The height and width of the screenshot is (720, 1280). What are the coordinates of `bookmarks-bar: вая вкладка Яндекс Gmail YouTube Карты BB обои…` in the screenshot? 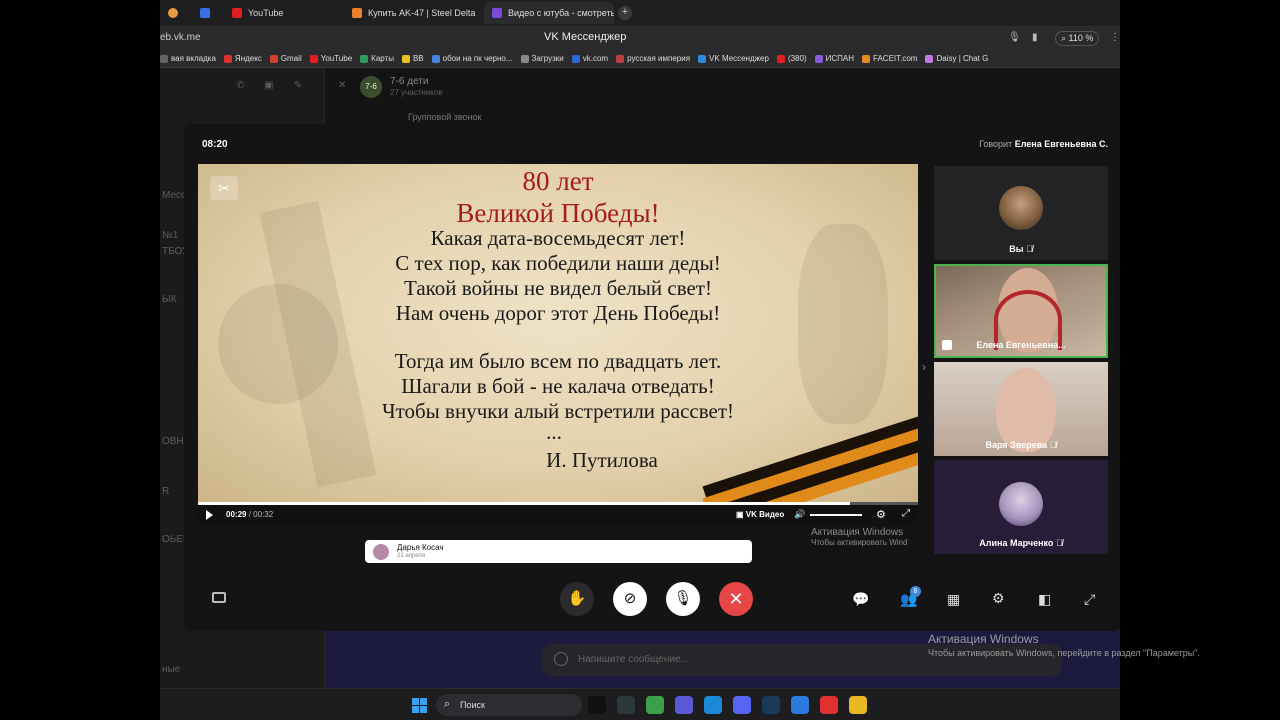 It's located at (640, 59).